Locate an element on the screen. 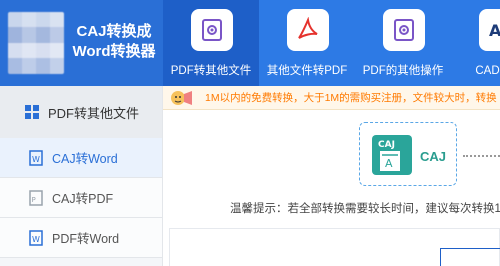 The image size is (500, 266). brand-area: CAJ转换成Word转换器 is located at coordinates (81, 43).